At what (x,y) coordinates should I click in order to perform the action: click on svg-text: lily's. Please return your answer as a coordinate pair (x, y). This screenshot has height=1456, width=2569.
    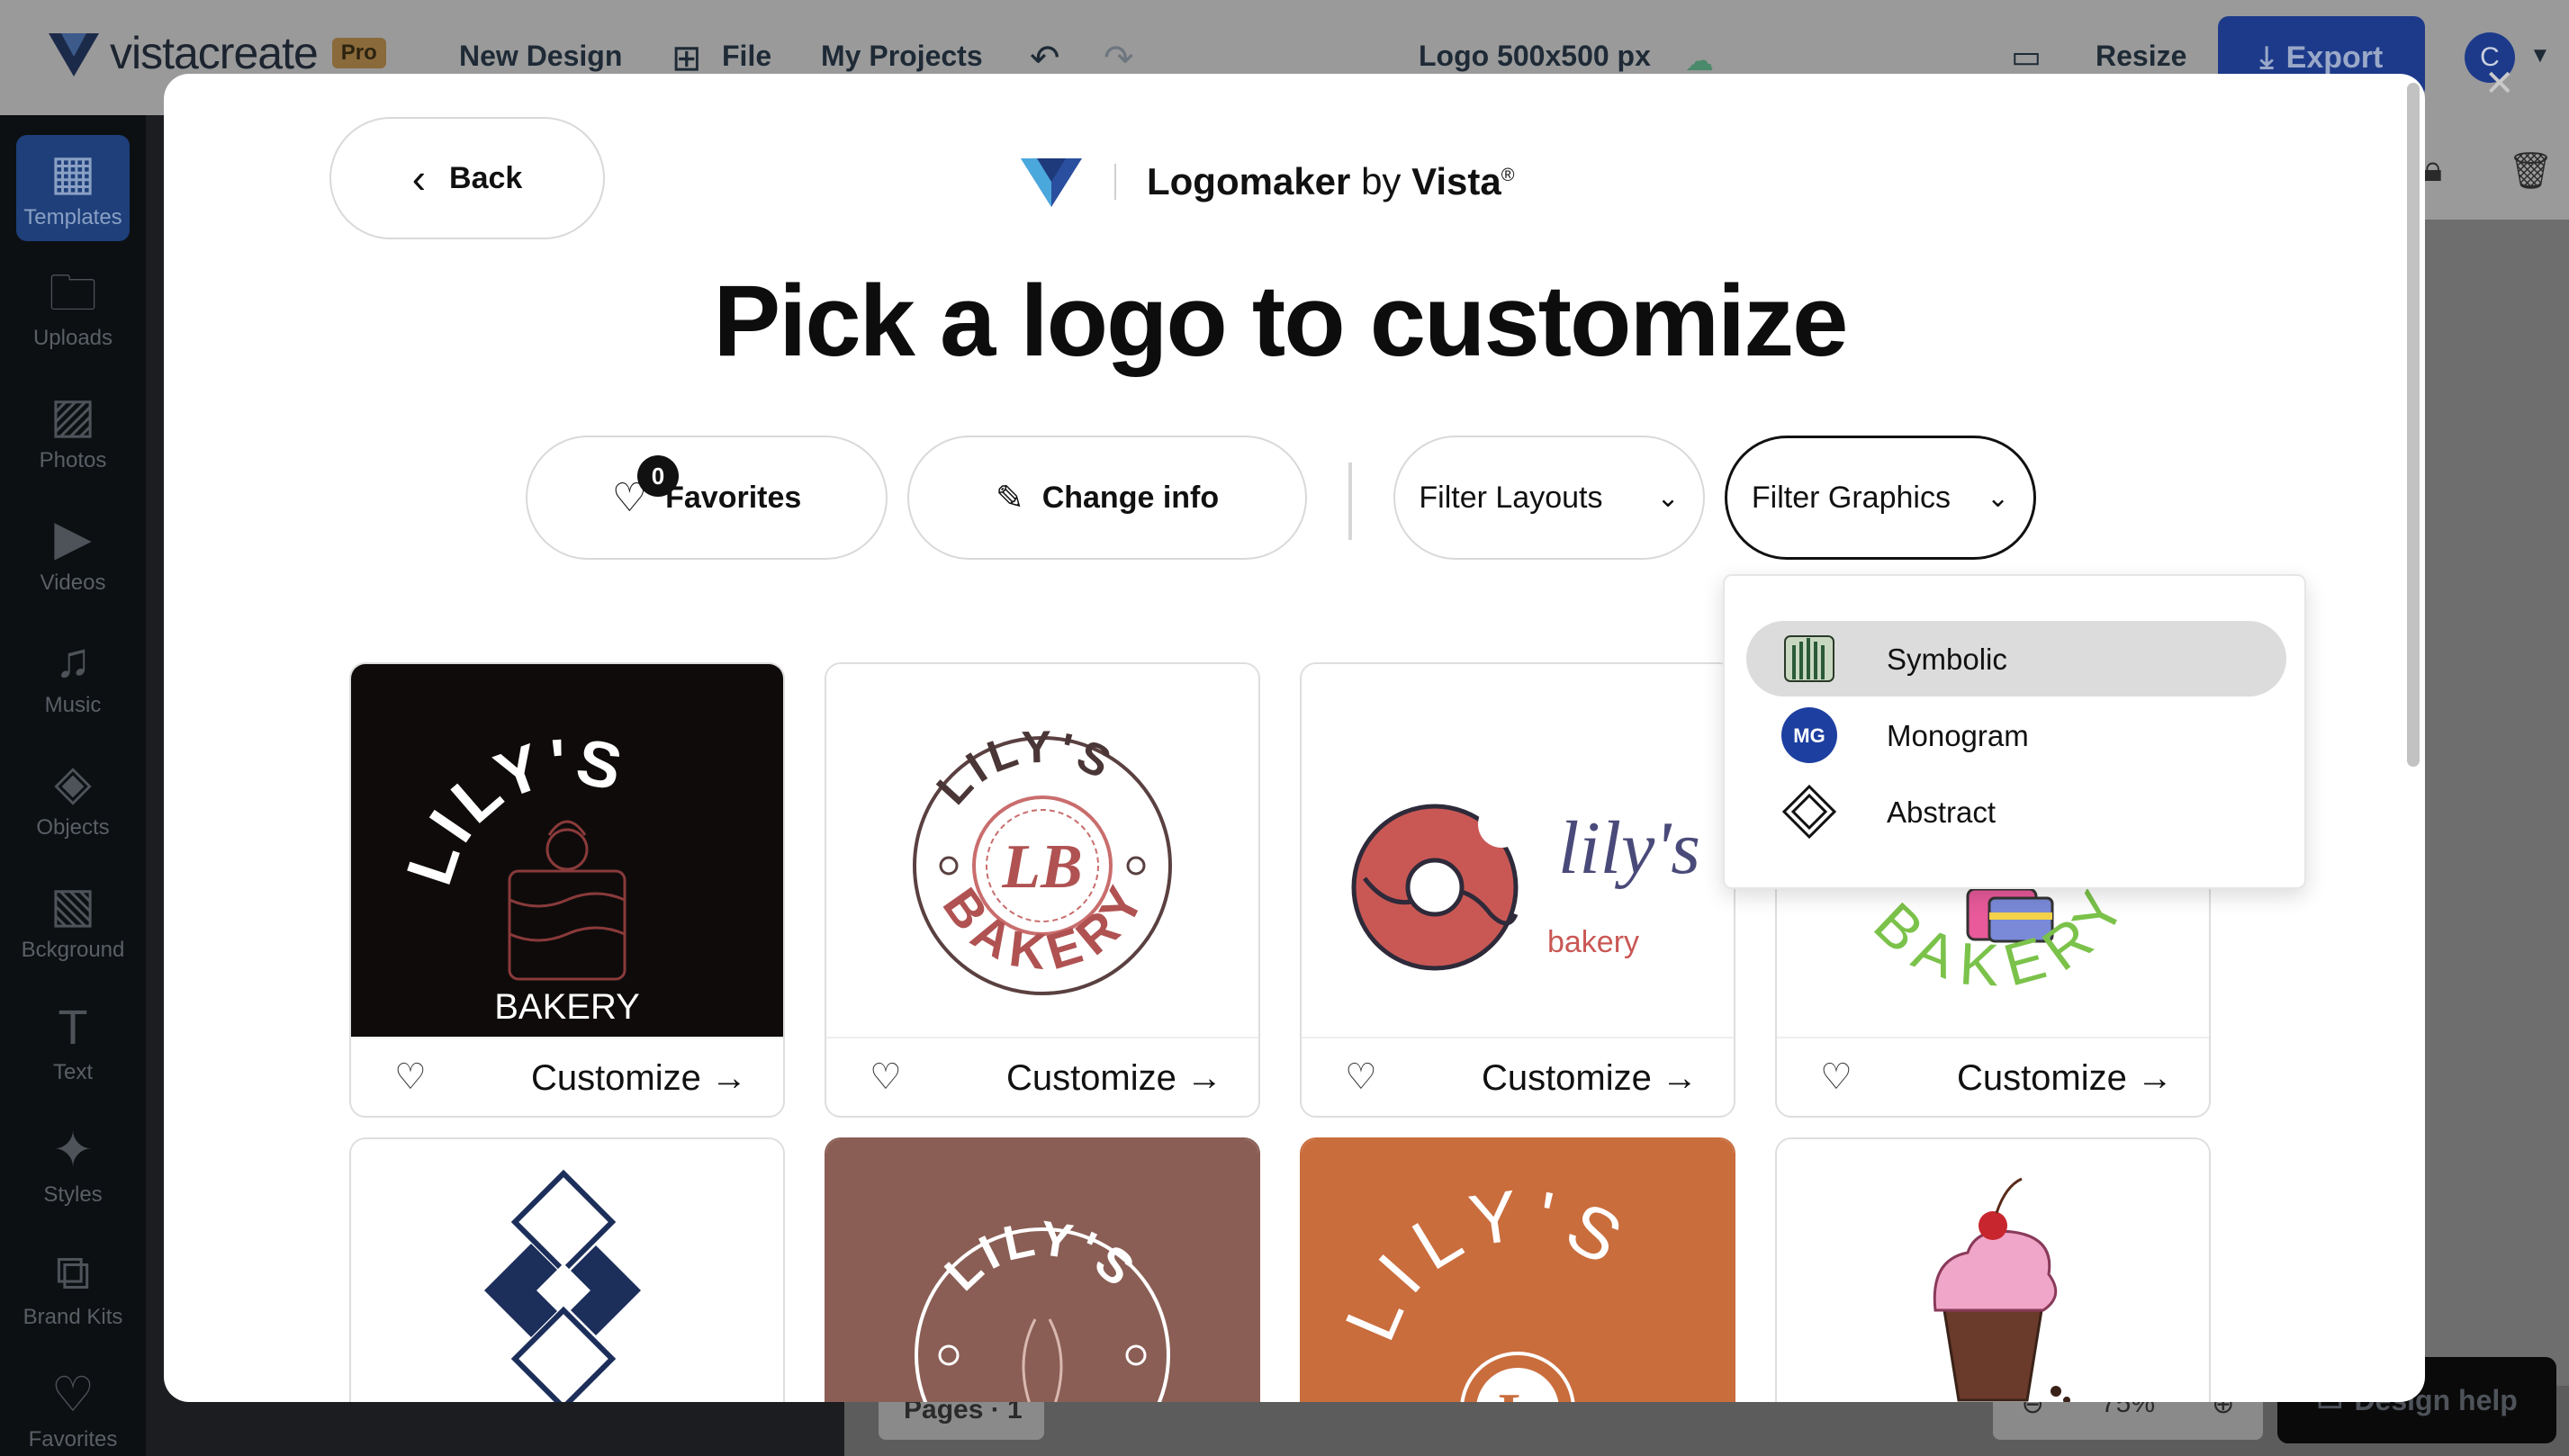
    Looking at the image, I should click on (1629, 848).